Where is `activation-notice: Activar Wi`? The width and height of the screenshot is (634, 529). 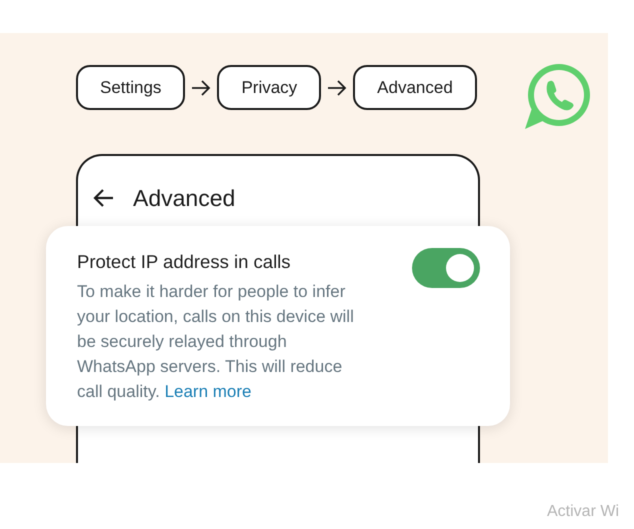
activation-notice: Activar Wi is located at coordinates (583, 512).